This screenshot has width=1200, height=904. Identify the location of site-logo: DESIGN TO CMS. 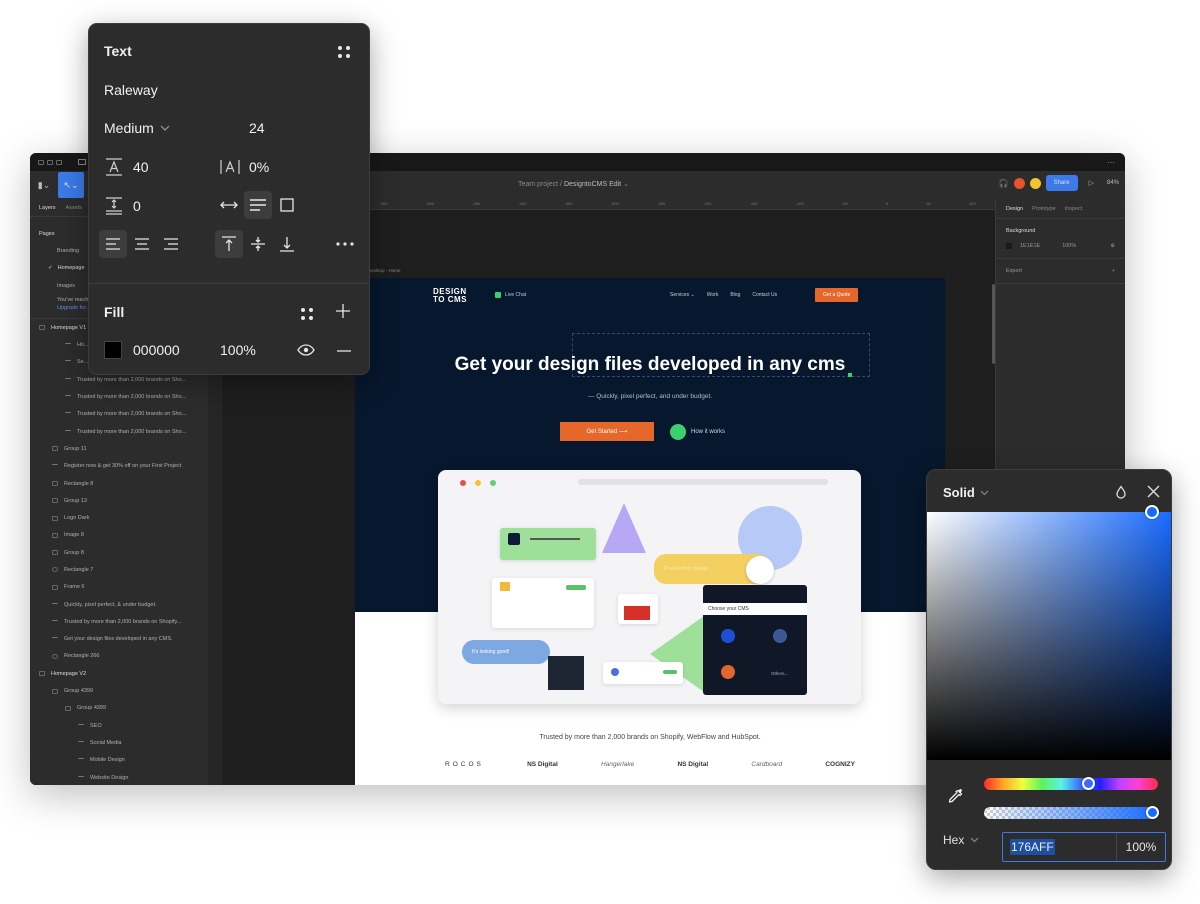
(456, 297).